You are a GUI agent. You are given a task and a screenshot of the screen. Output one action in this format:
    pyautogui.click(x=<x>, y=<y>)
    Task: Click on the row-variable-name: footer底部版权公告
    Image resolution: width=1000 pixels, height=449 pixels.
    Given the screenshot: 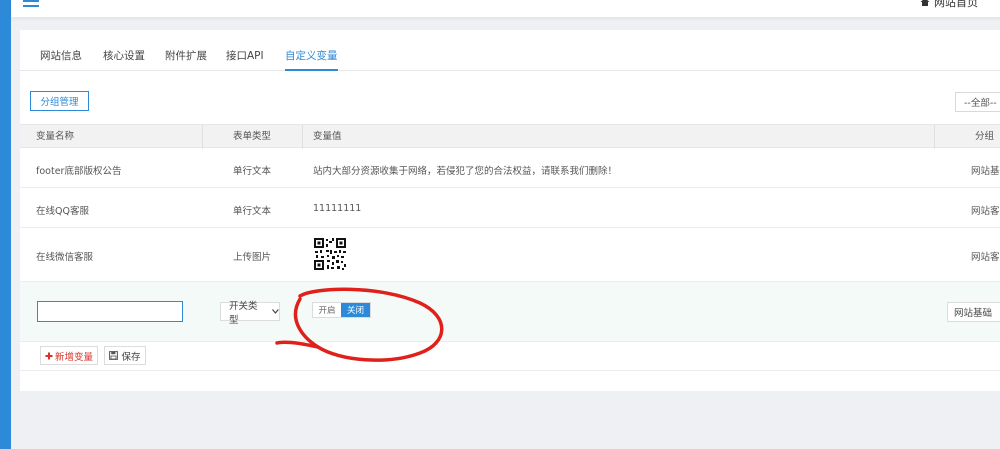 What is the action you would take?
    pyautogui.click(x=79, y=171)
    